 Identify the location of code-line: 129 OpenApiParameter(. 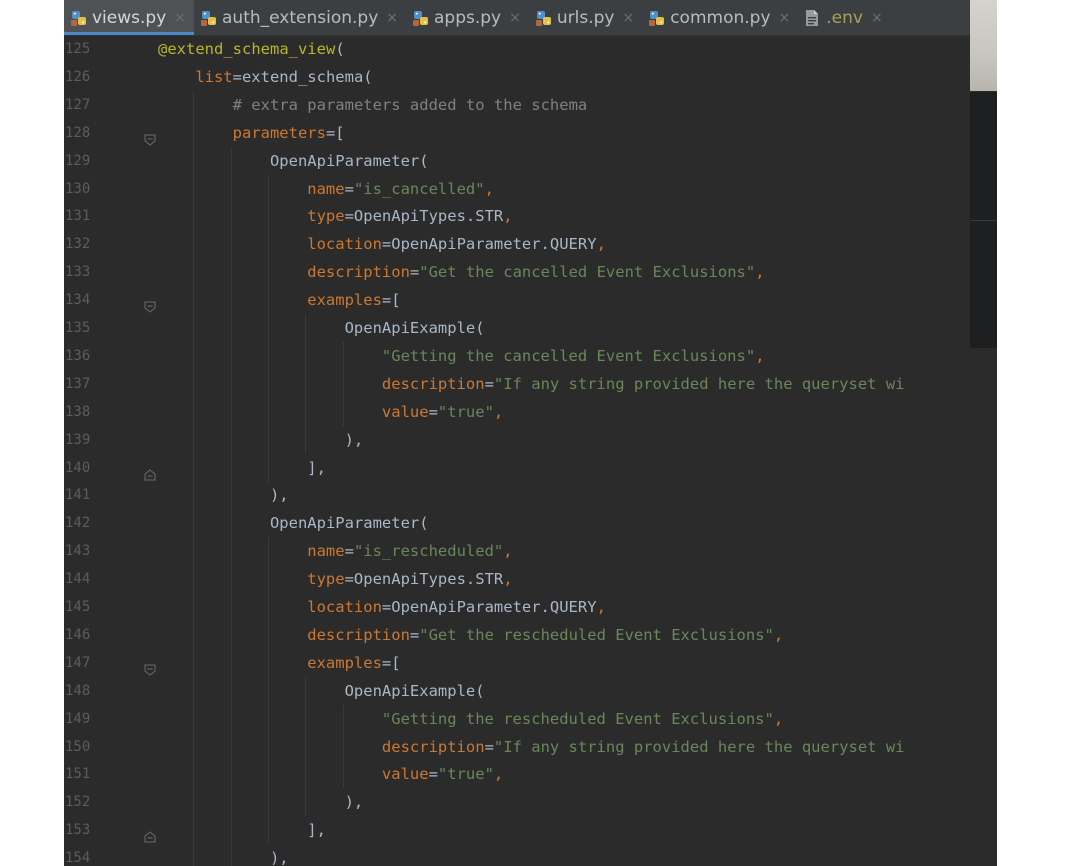
(530, 161).